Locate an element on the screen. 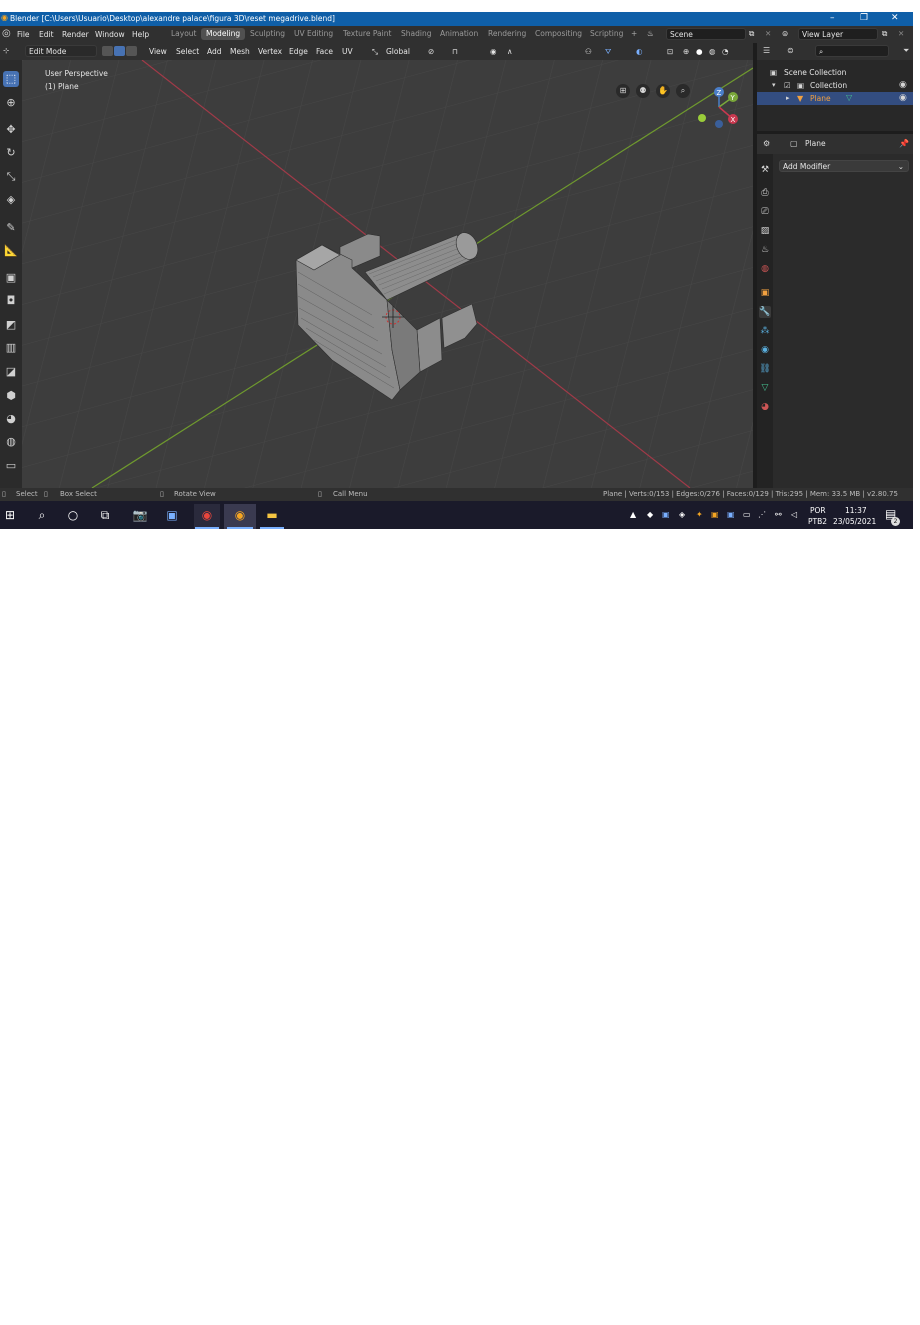  tab-modeling: Modeling is located at coordinates (223, 34).